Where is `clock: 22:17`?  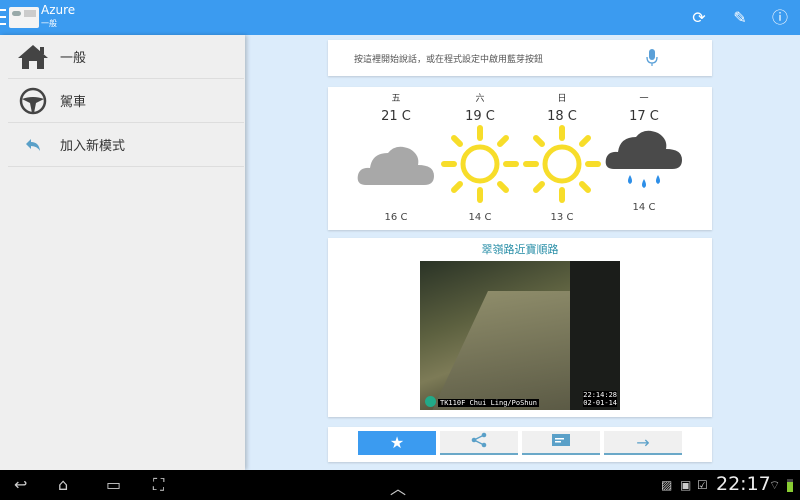
clock: 22:17 is located at coordinates (743, 484).